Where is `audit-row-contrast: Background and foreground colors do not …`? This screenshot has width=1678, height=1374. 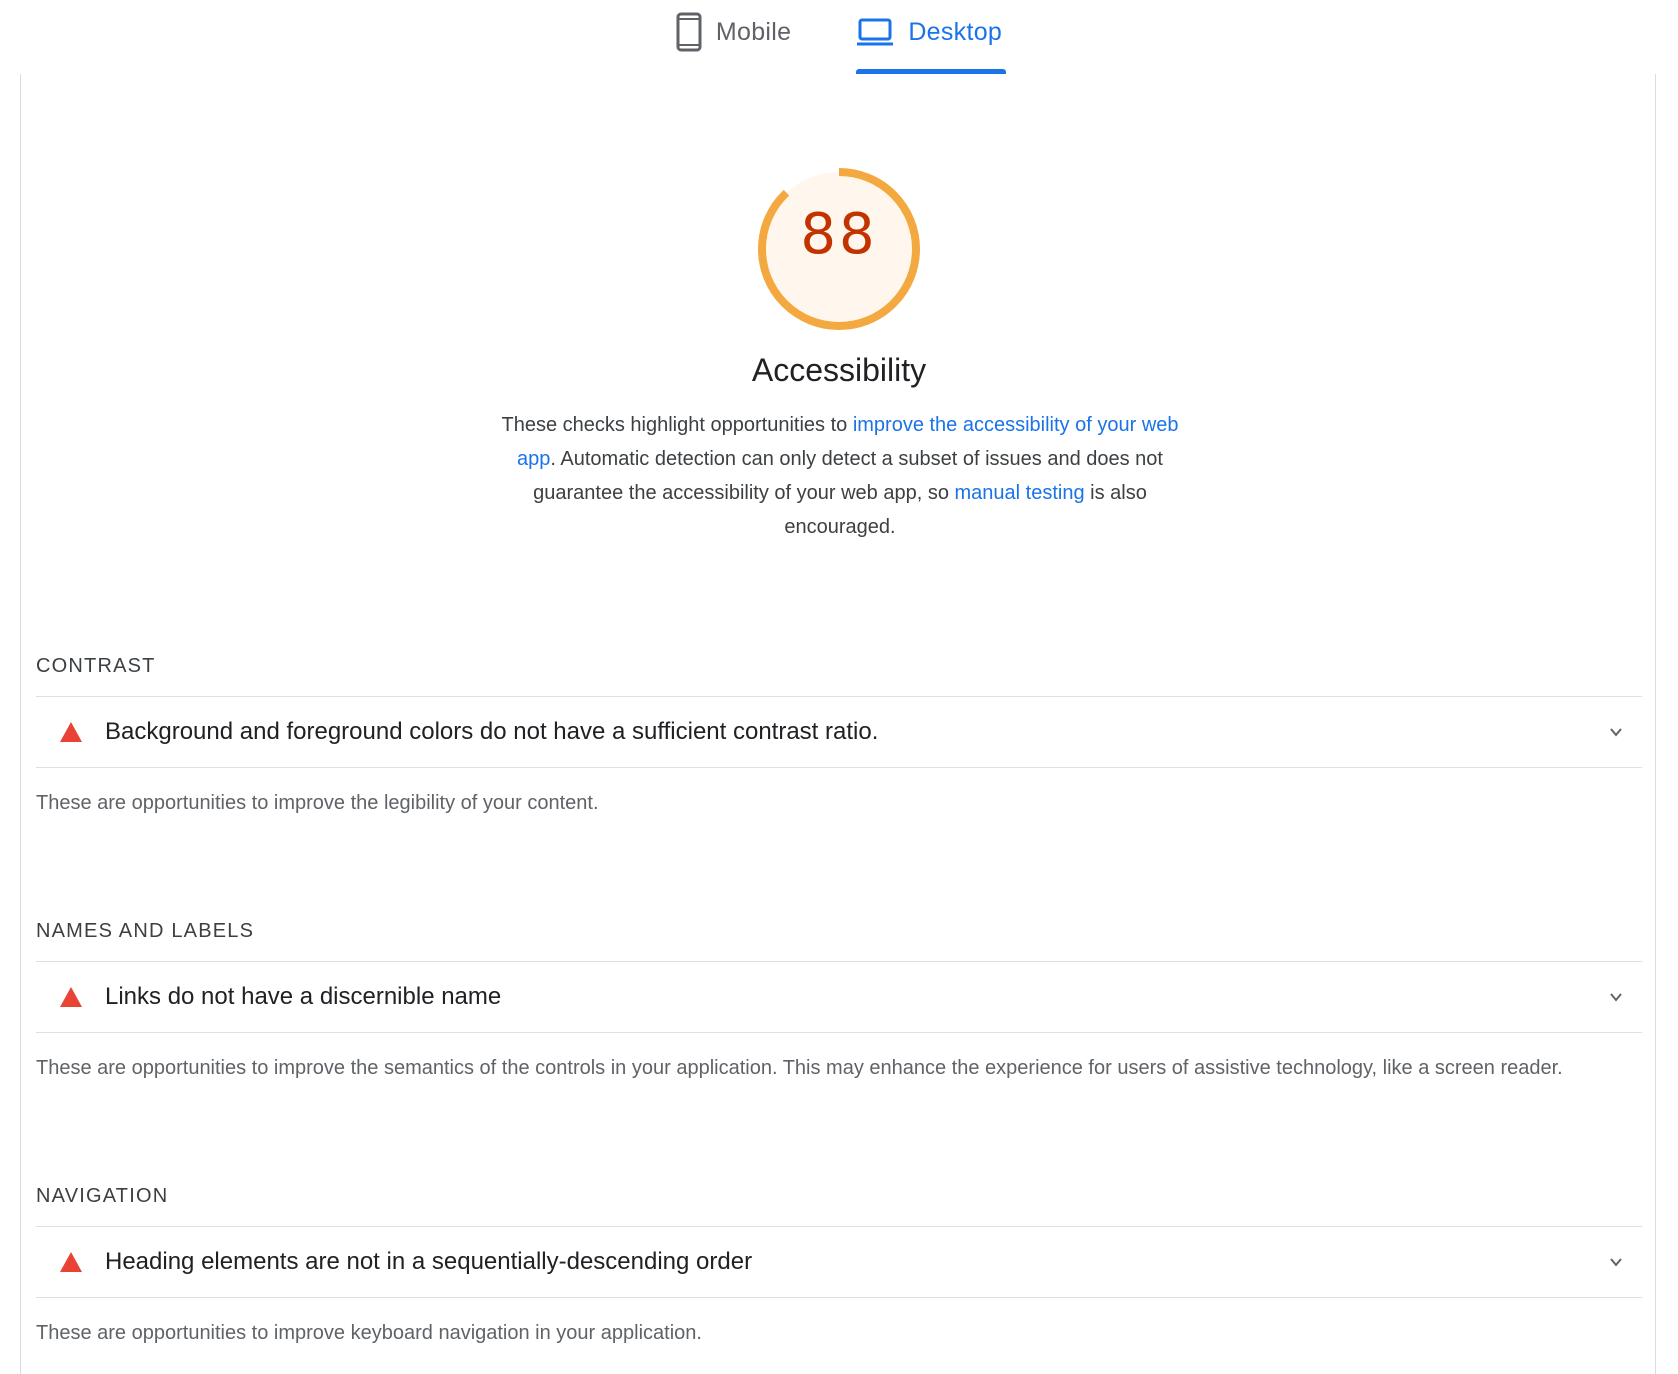 audit-row-contrast: Background and foreground colors do not … is located at coordinates (839, 732).